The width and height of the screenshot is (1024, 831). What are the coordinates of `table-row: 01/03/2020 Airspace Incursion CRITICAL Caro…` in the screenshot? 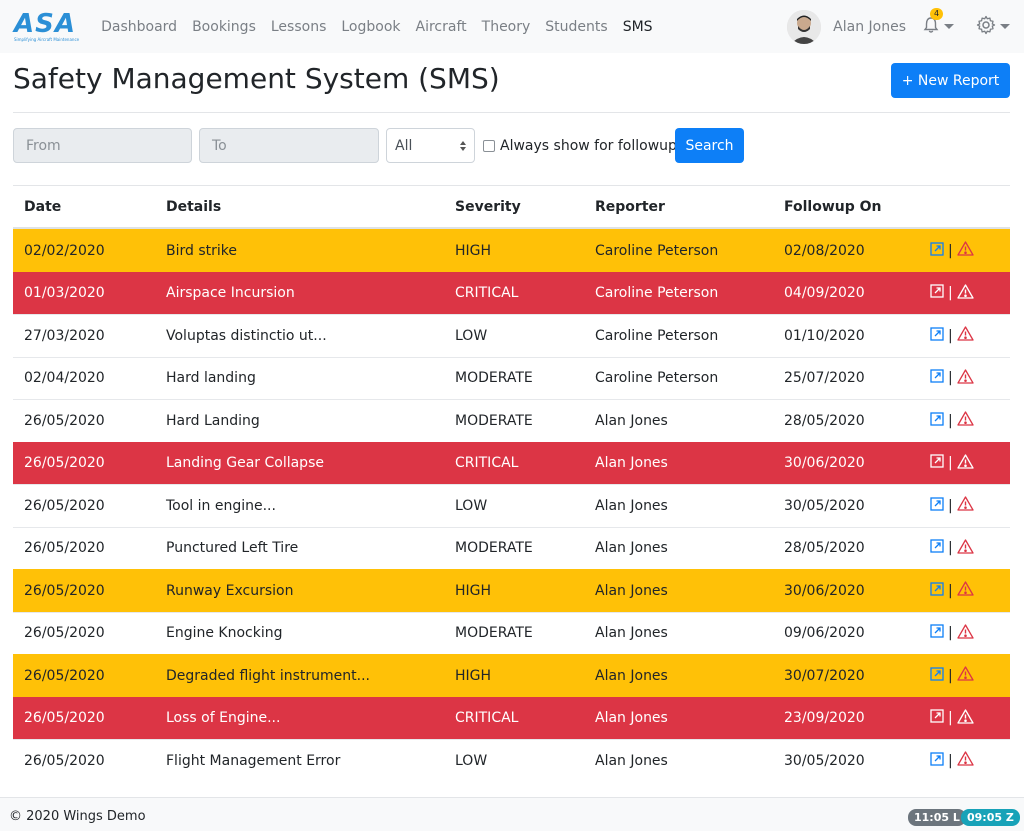 It's located at (511, 292).